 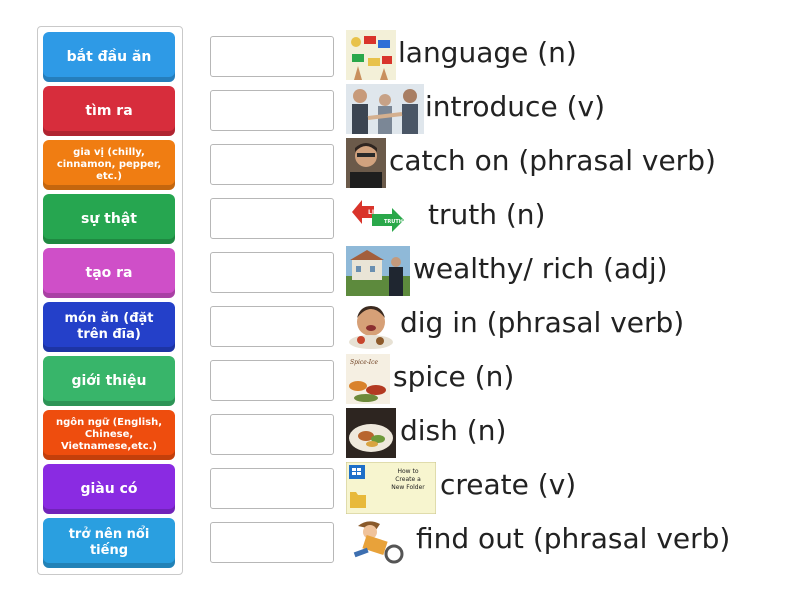 I want to click on spices-icon: Spice-Ice, so click(x=368, y=379).